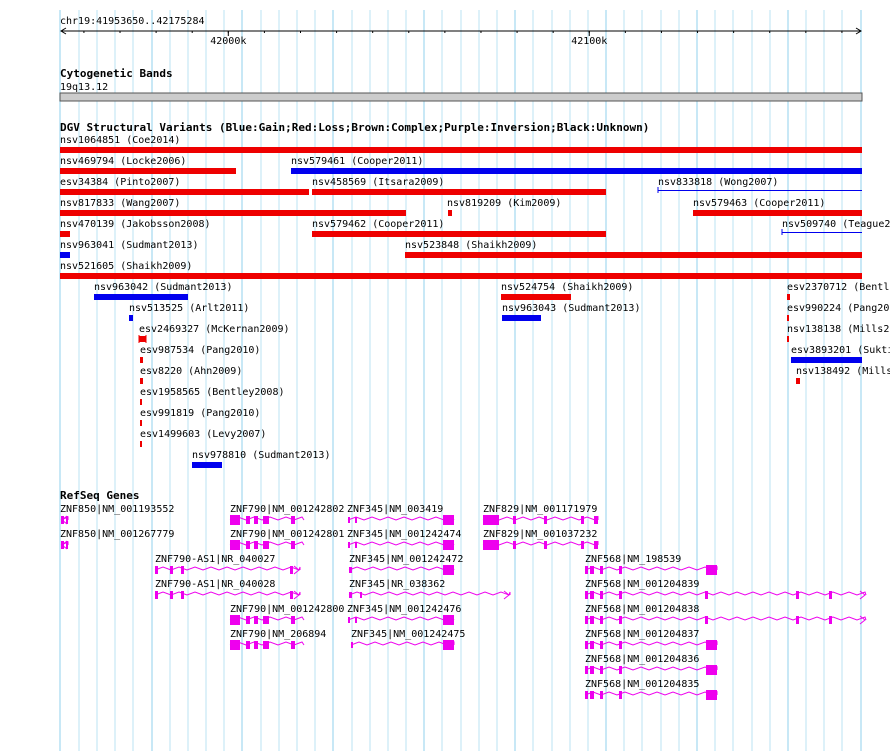 This screenshot has width=890, height=751. Describe the element at coordinates (404, 609) in the screenshot. I see `refseq-gene-label: ZNF345|NM_001242476` at that location.